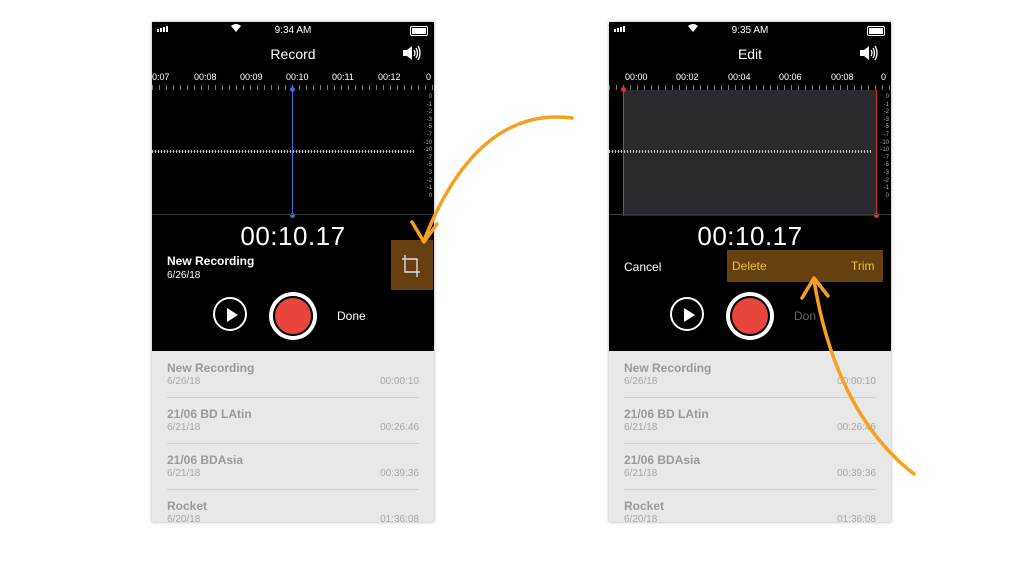  I want to click on recording-name: New Recording, so click(211, 261).